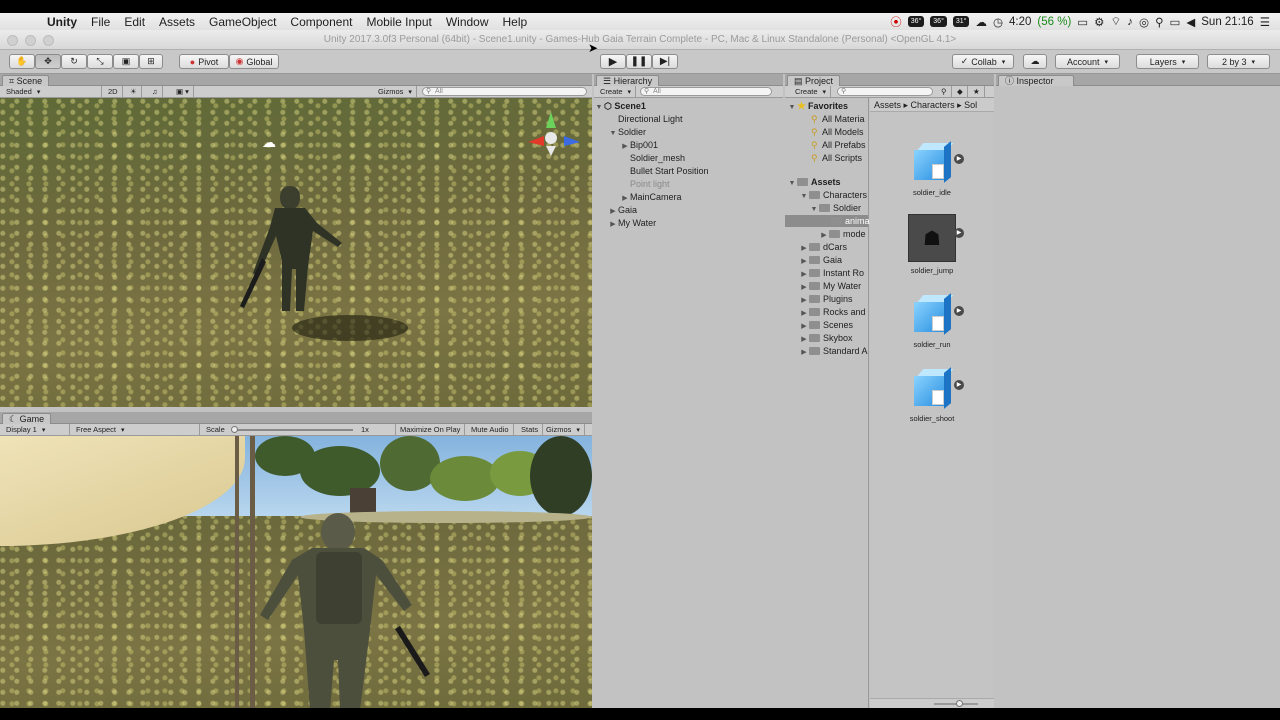 The width and height of the screenshot is (1280, 720). Describe the element at coordinates (554, 136) in the screenshot. I see `orientation-gizmo` at that location.